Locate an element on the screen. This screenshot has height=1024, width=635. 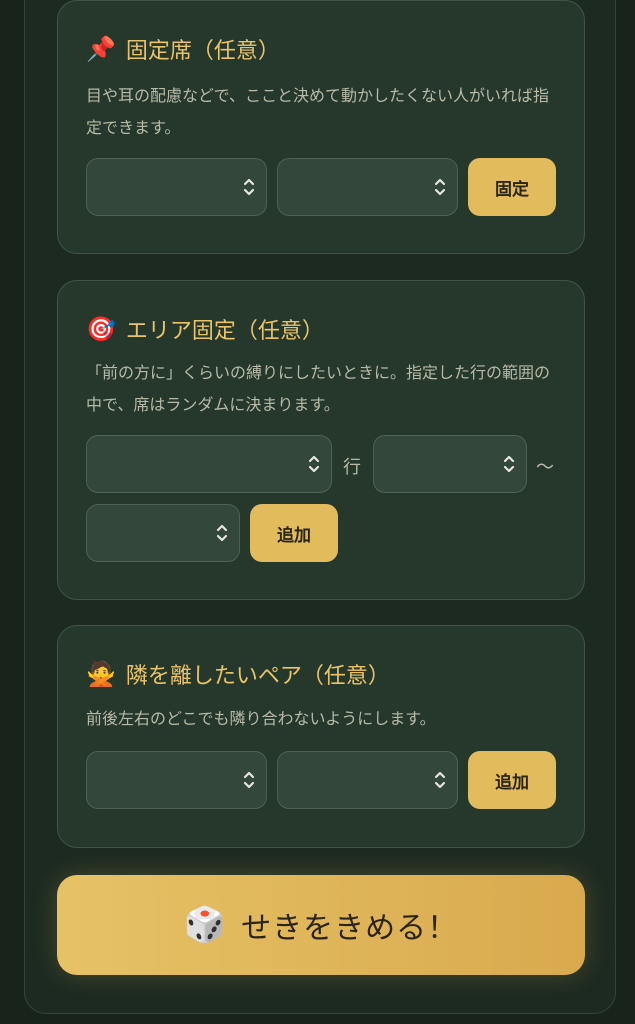
add-area-button: 追加 is located at coordinates (294, 533).